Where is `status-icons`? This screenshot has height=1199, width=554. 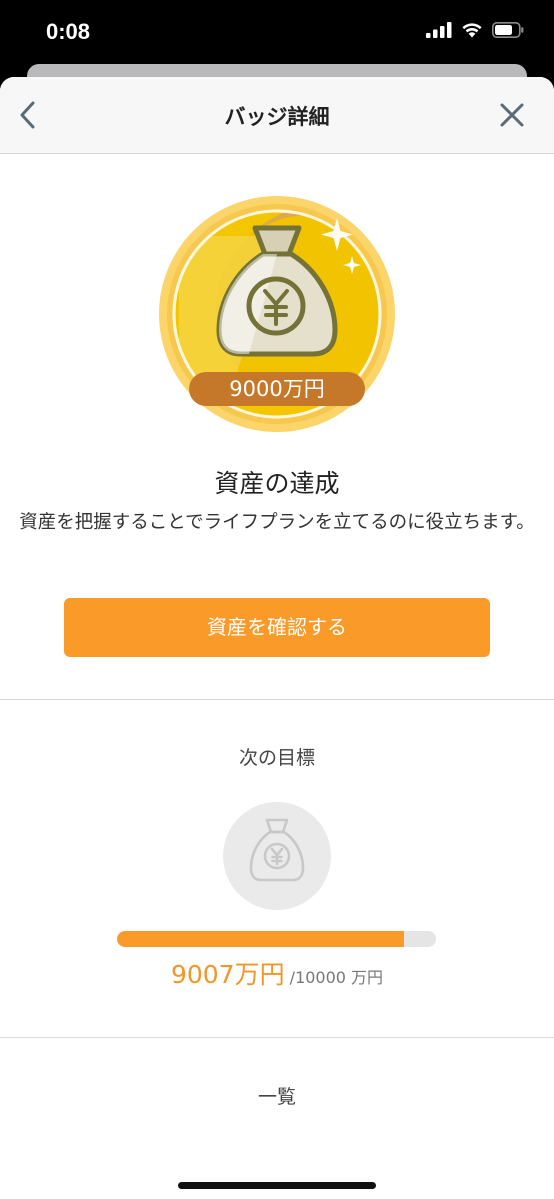
status-icons is located at coordinates (475, 30).